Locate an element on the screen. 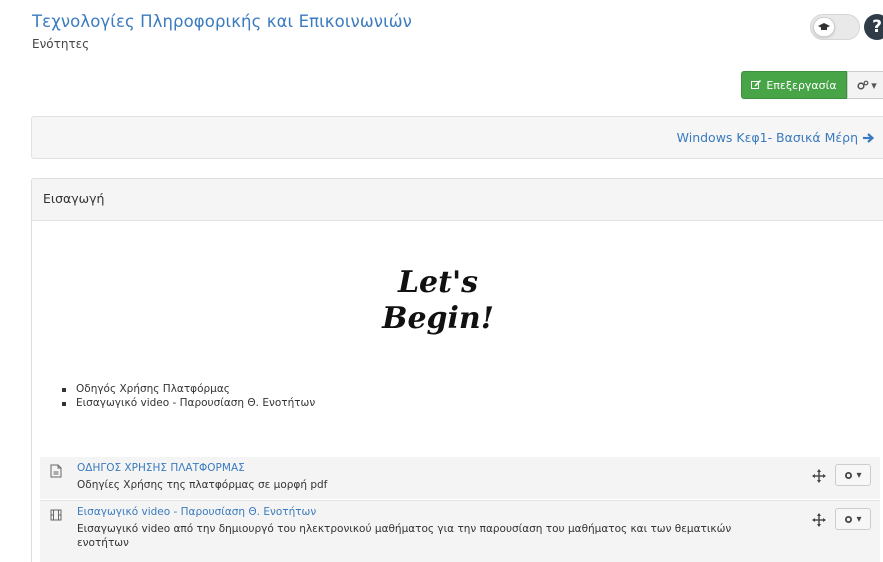 The image size is (883, 562). resource-link: ΟΔΗΓΟΣ ΧΡΗΣΗΣ ΠΛΑΤΦΟΡΜΑΣ is located at coordinates (161, 468).